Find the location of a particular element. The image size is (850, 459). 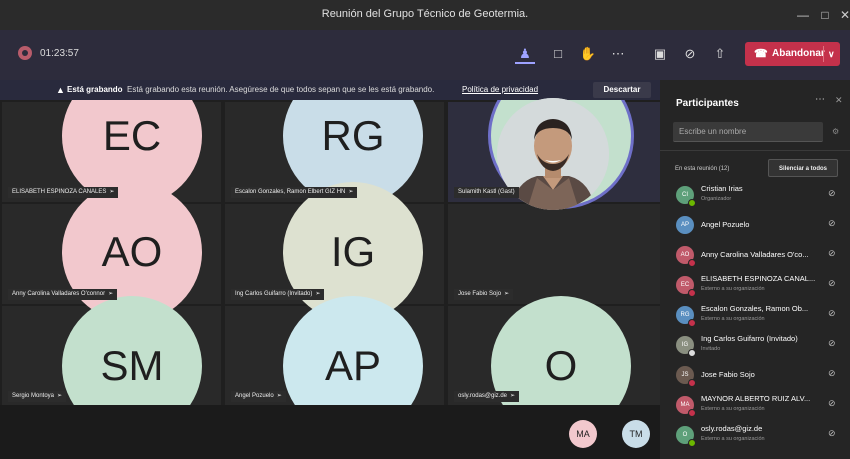

avatar: O is located at coordinates (561, 350).